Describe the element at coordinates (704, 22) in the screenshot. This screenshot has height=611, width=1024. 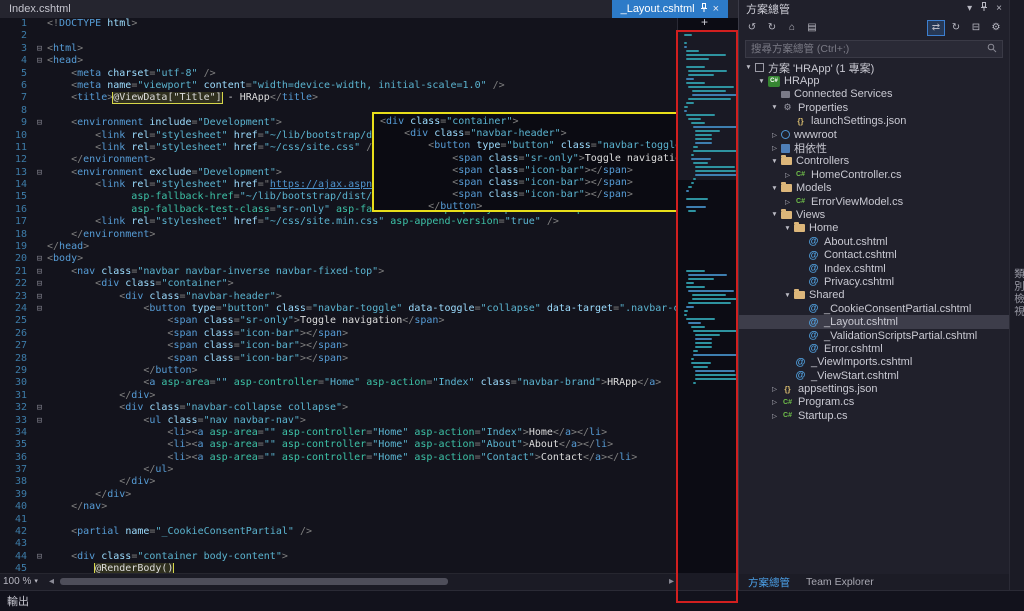
I see `split-handle-plus-icon: +` at that location.